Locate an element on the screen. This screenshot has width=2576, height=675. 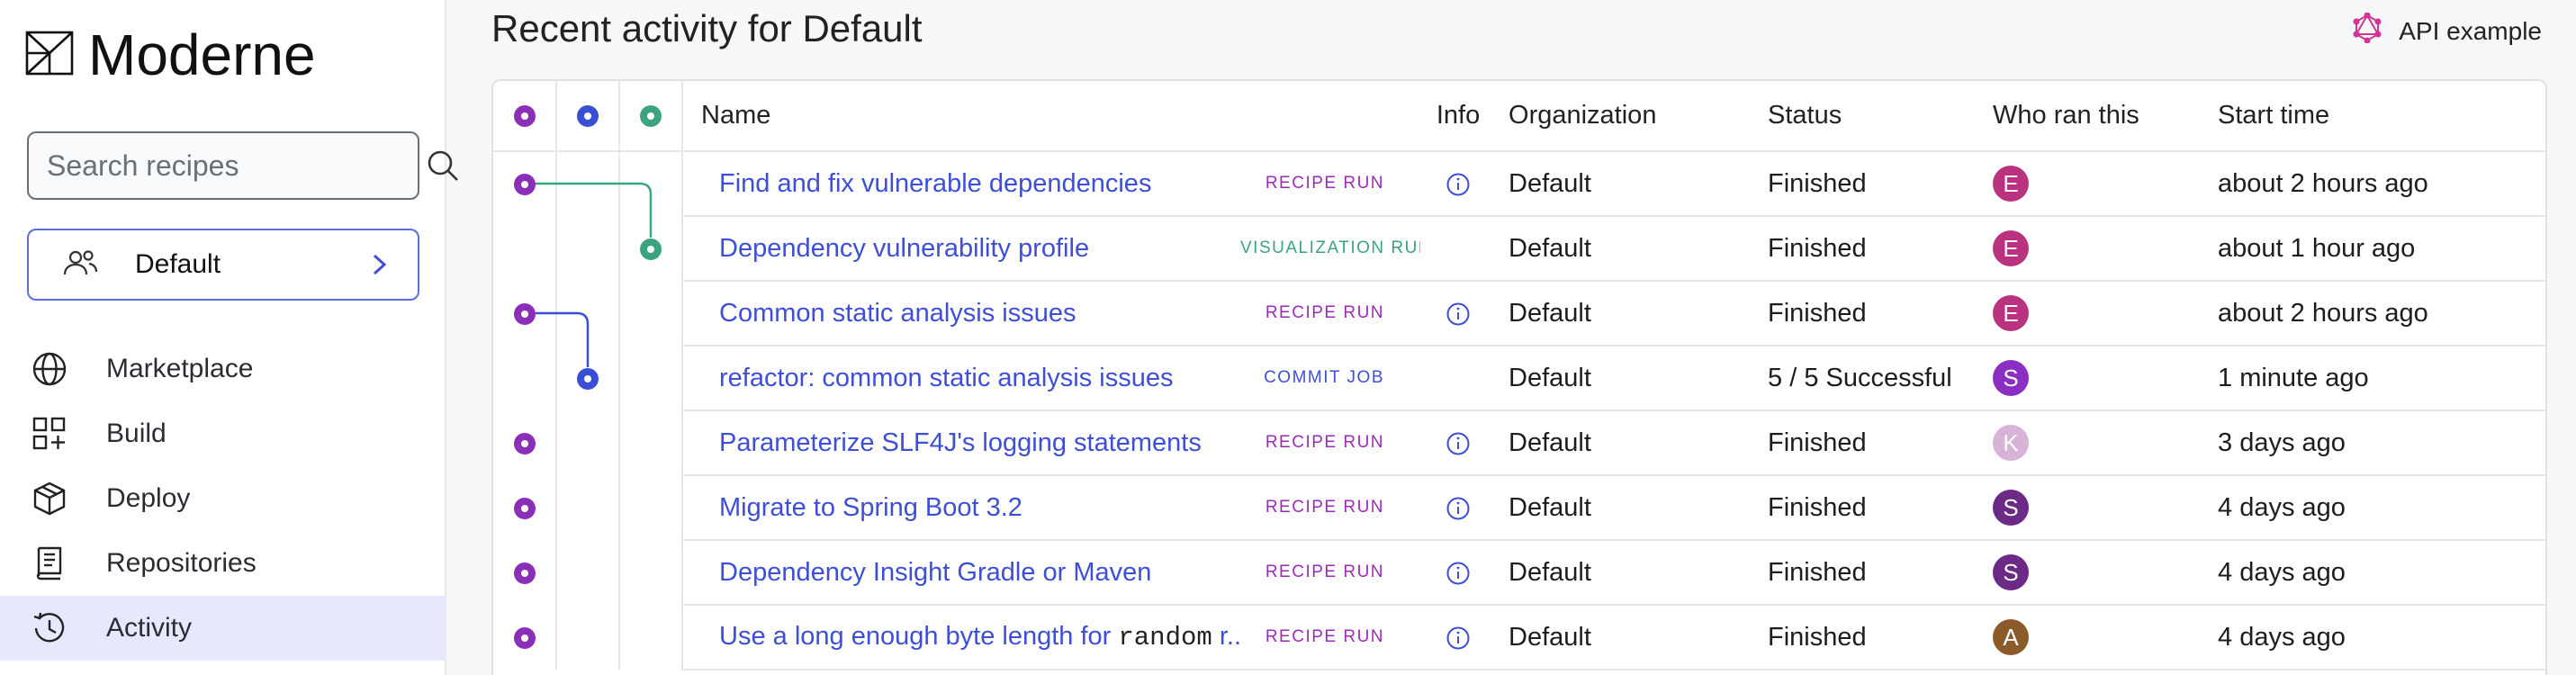
sidebar-item-activity: Activity is located at coordinates (223, 628).